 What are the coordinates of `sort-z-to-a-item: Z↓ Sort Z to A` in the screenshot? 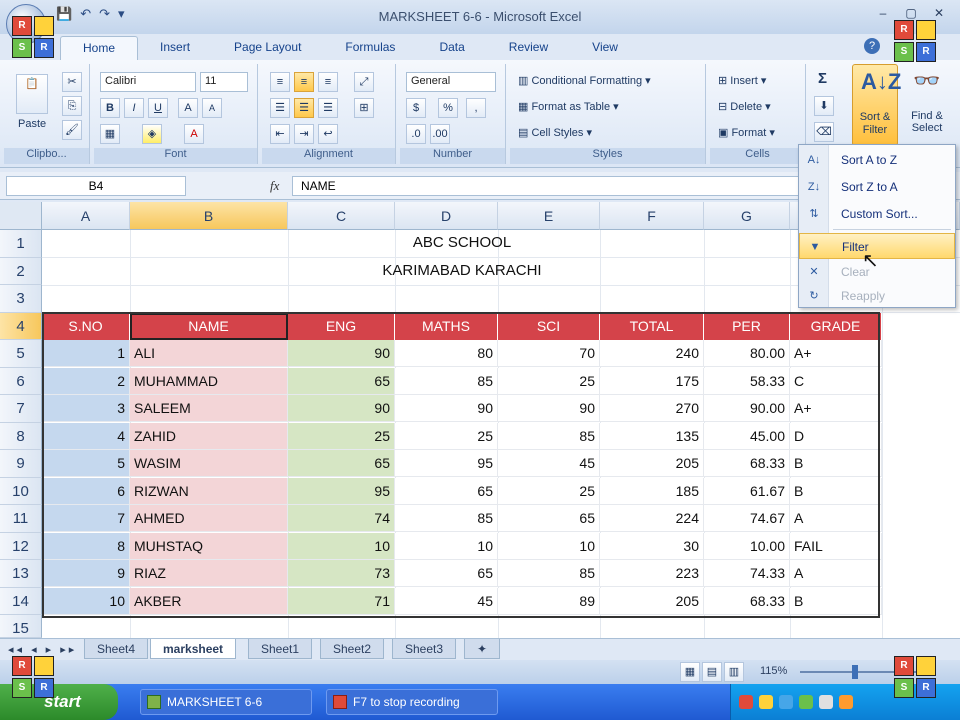 It's located at (877, 187).